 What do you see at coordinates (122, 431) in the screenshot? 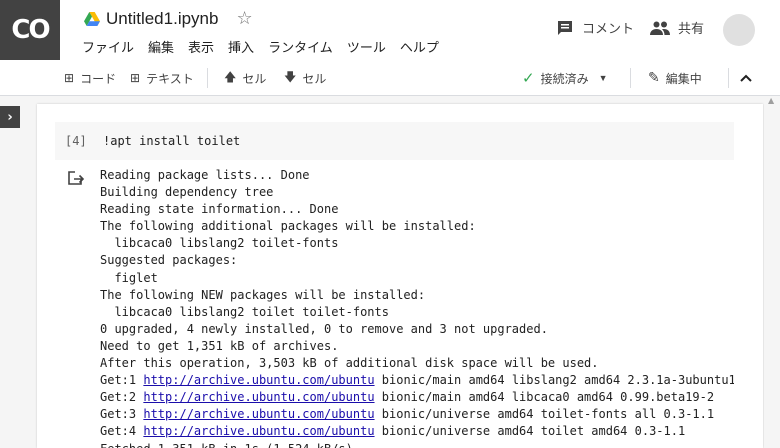
I see `output-line-prefix: Get:4` at bounding box center [122, 431].